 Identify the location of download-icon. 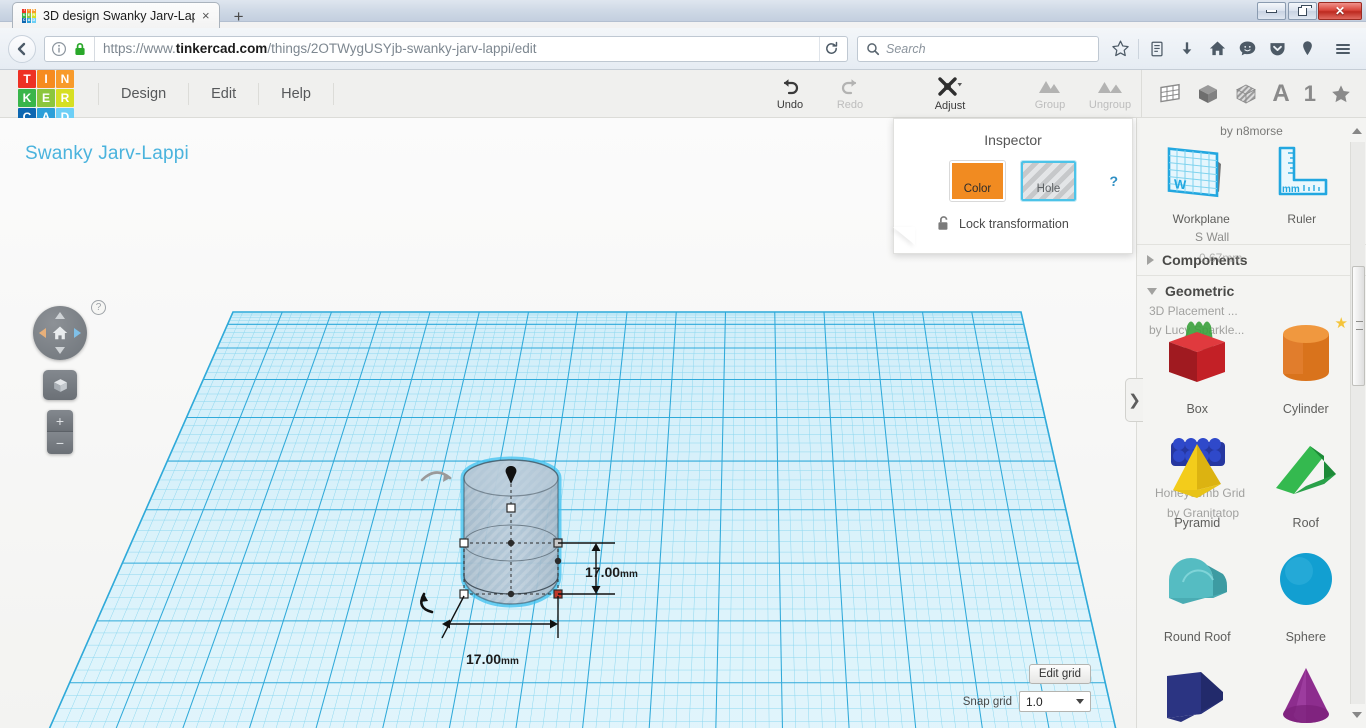
(1187, 49).